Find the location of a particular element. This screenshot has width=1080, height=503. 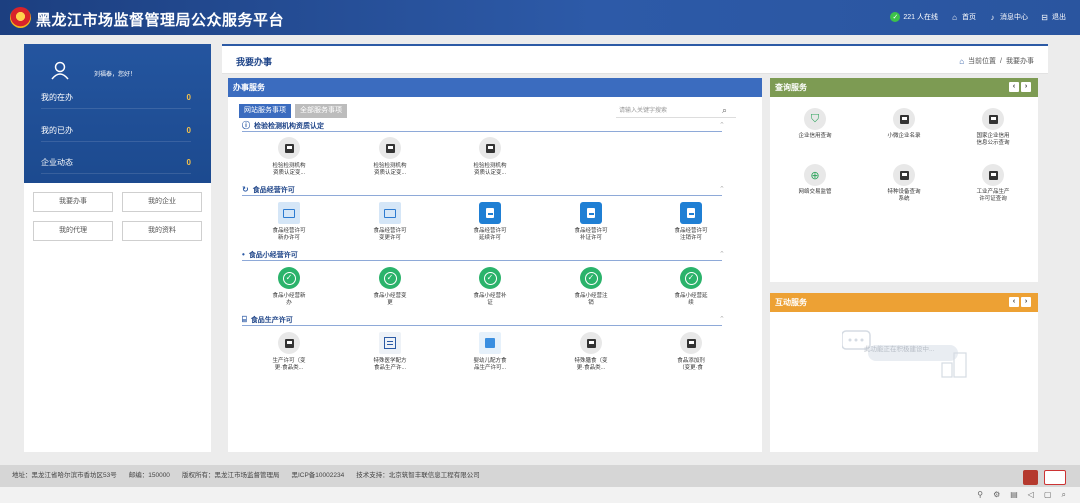

service-tile: ✓ 食品小经营新办 is located at coordinates (289, 287).